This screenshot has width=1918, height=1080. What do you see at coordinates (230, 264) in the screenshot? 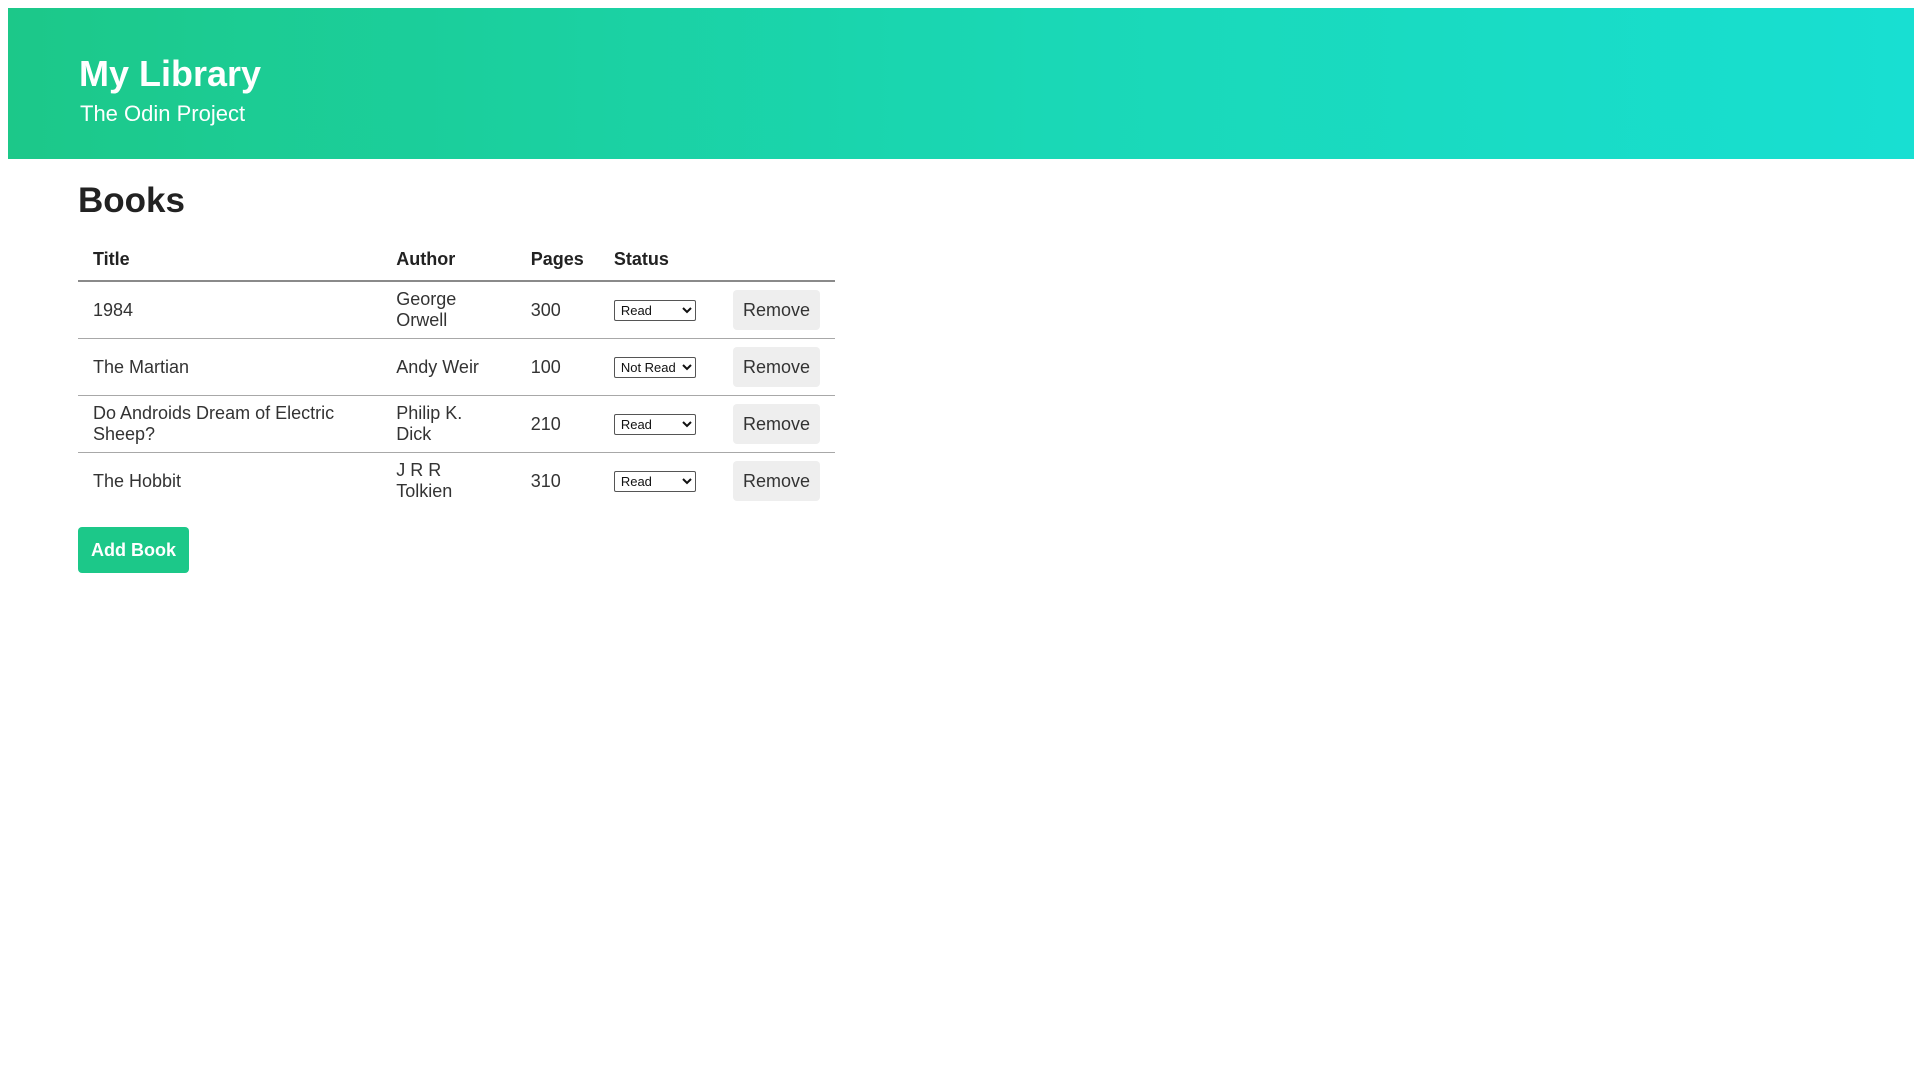
I see `column-header-title: Title` at bounding box center [230, 264].